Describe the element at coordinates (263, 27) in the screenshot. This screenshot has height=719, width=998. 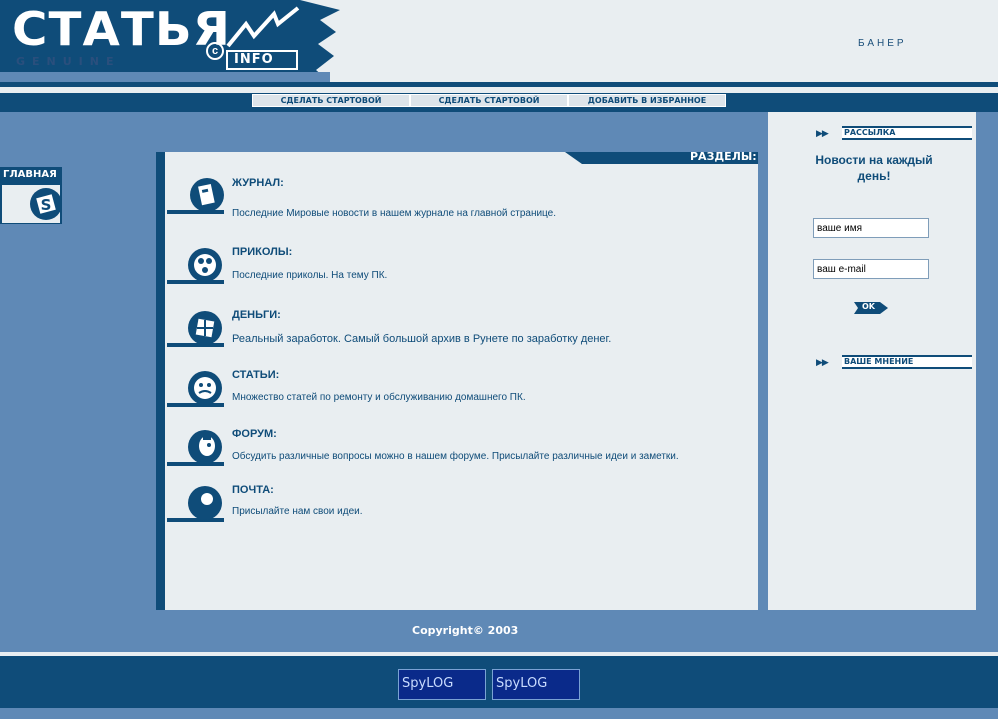
I see `lightning-icon` at that location.